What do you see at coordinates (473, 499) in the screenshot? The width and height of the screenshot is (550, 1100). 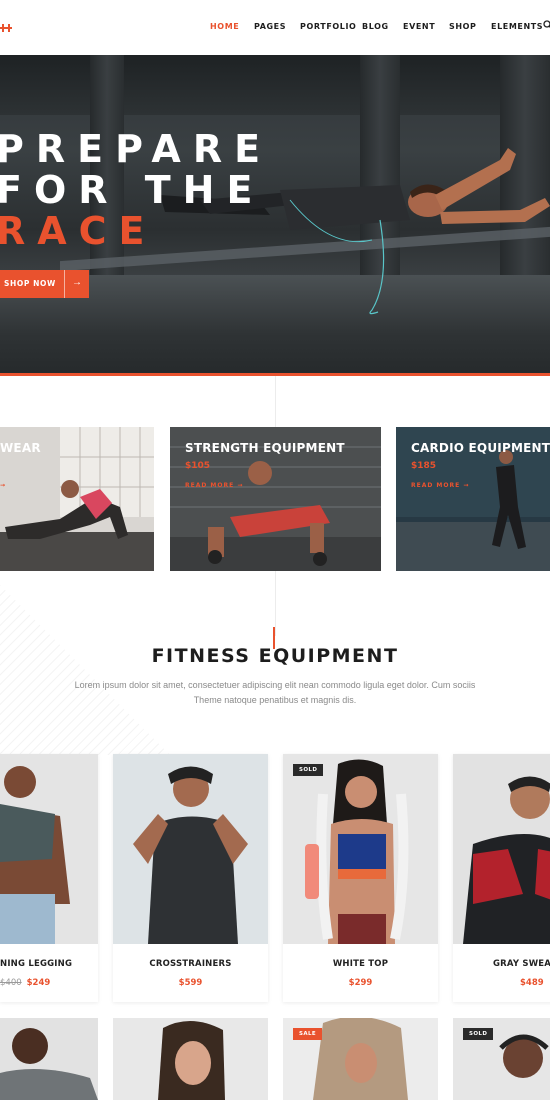 I see `category-card-cardio: CARDIO EQUIPMENT $185 READ MORE →` at bounding box center [473, 499].